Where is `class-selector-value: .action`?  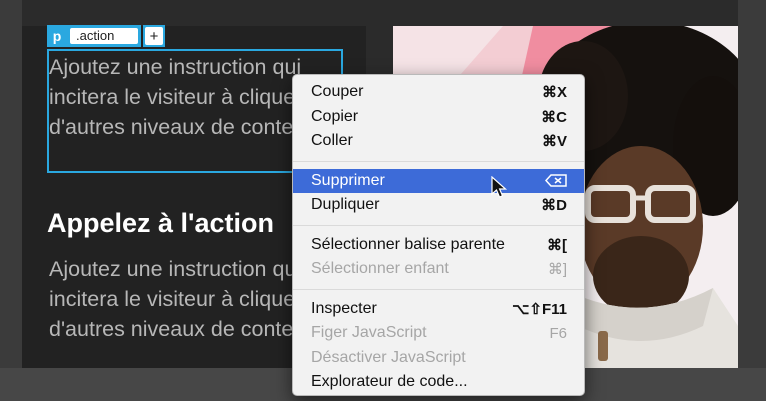
class-selector-value: .action is located at coordinates (104, 36).